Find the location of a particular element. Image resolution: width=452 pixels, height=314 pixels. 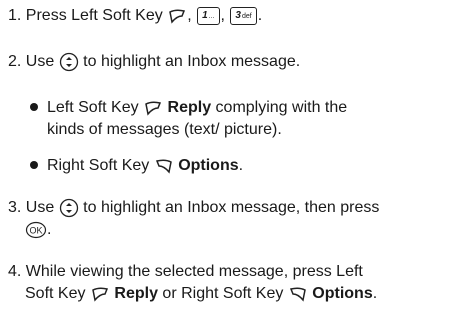

bullet-2: Right Soft Key Options. is located at coordinates (136, 166).